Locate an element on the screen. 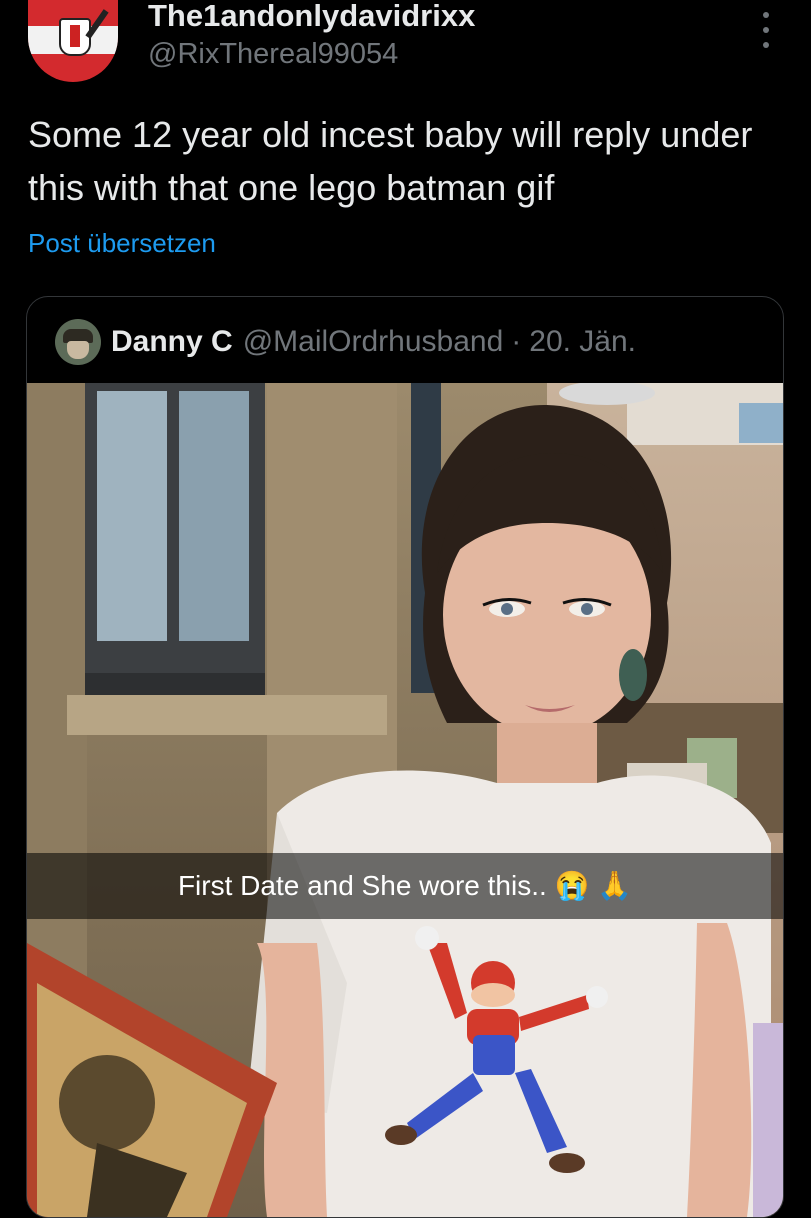 The width and height of the screenshot is (811, 1218). author-handle: @RixThereal99054 is located at coordinates (273, 54).